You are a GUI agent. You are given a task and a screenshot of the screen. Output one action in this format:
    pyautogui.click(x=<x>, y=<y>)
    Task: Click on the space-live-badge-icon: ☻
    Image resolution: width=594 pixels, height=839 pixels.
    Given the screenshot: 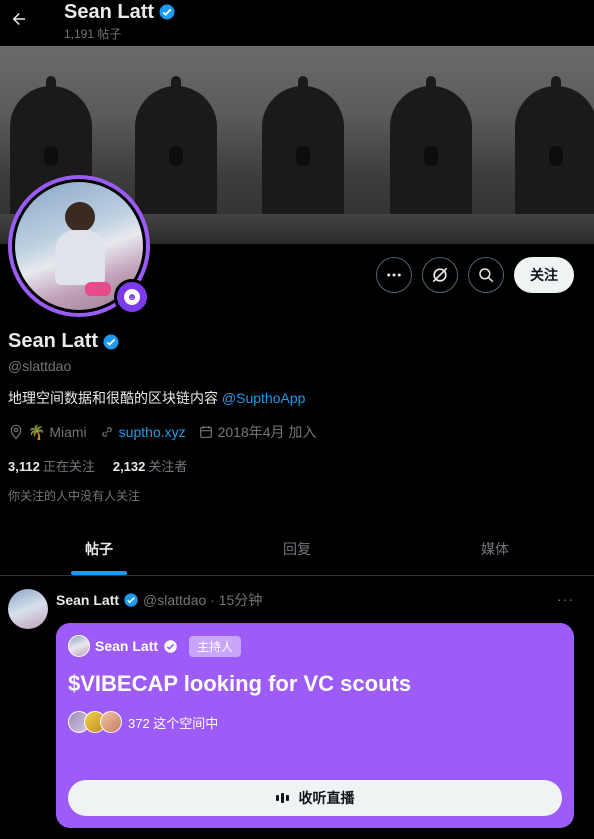 What is the action you would take?
    pyautogui.click(x=132, y=297)
    